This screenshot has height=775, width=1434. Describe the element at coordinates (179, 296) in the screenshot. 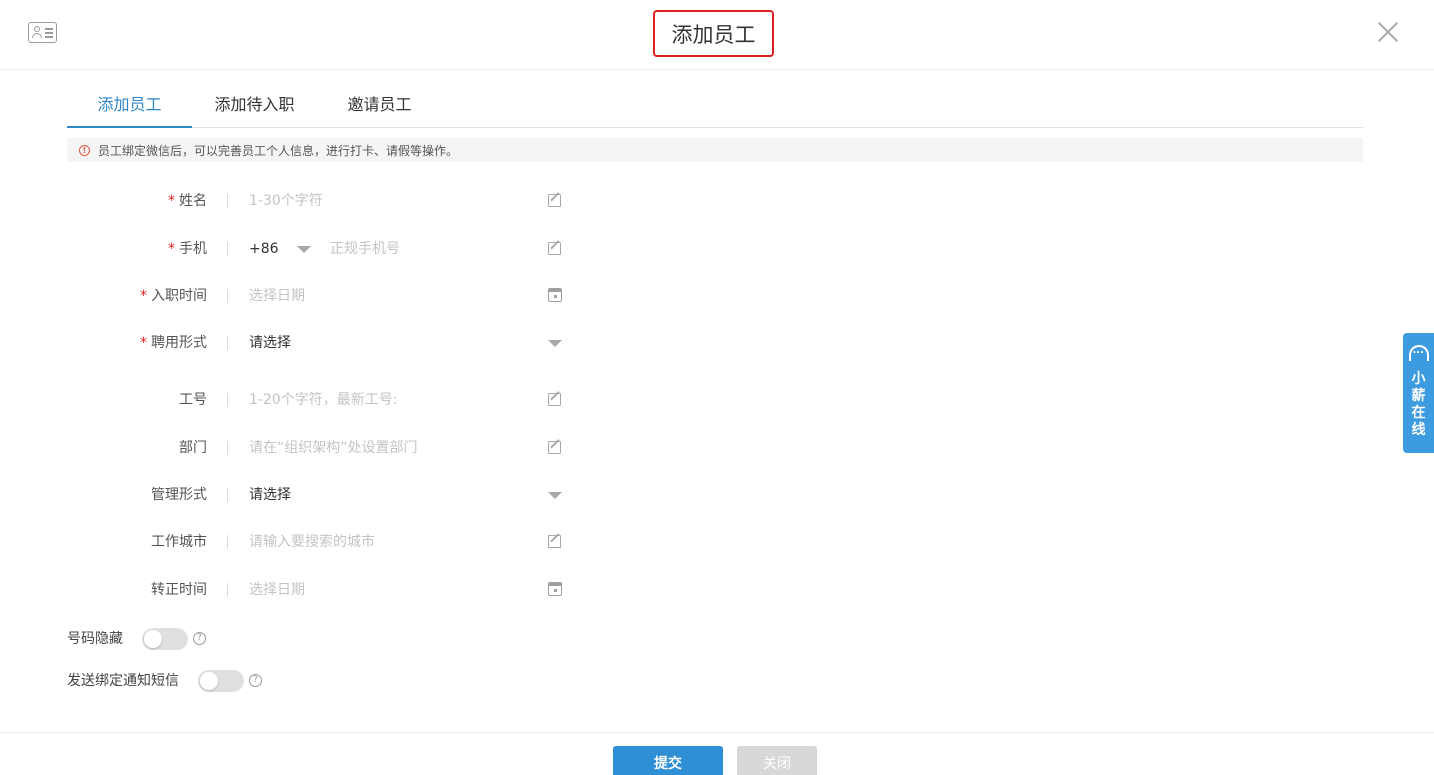

I see `hire-date-label: 入职时间` at that location.